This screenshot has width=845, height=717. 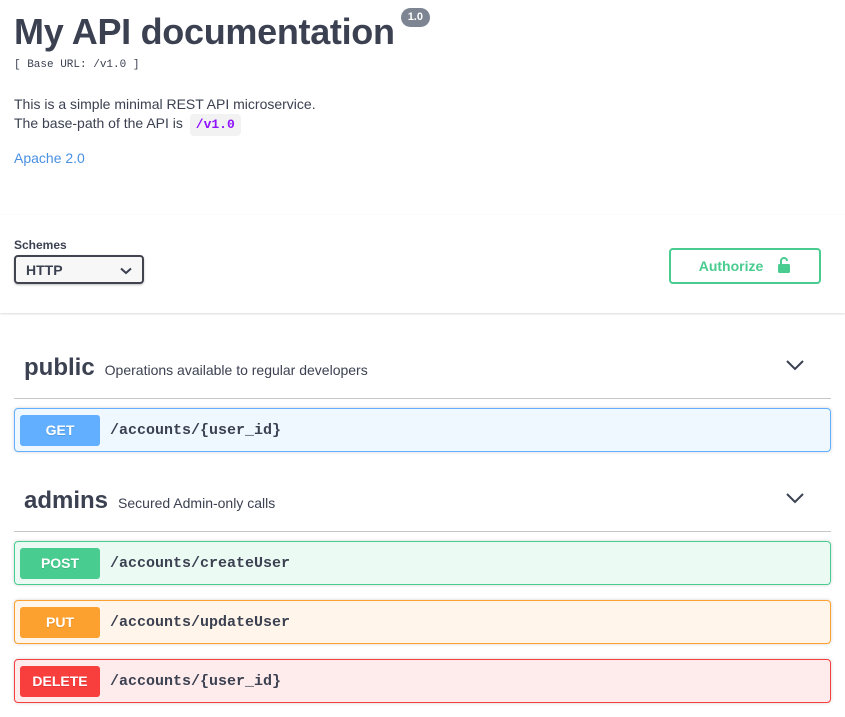 I want to click on tag-name: public, so click(x=59, y=367).